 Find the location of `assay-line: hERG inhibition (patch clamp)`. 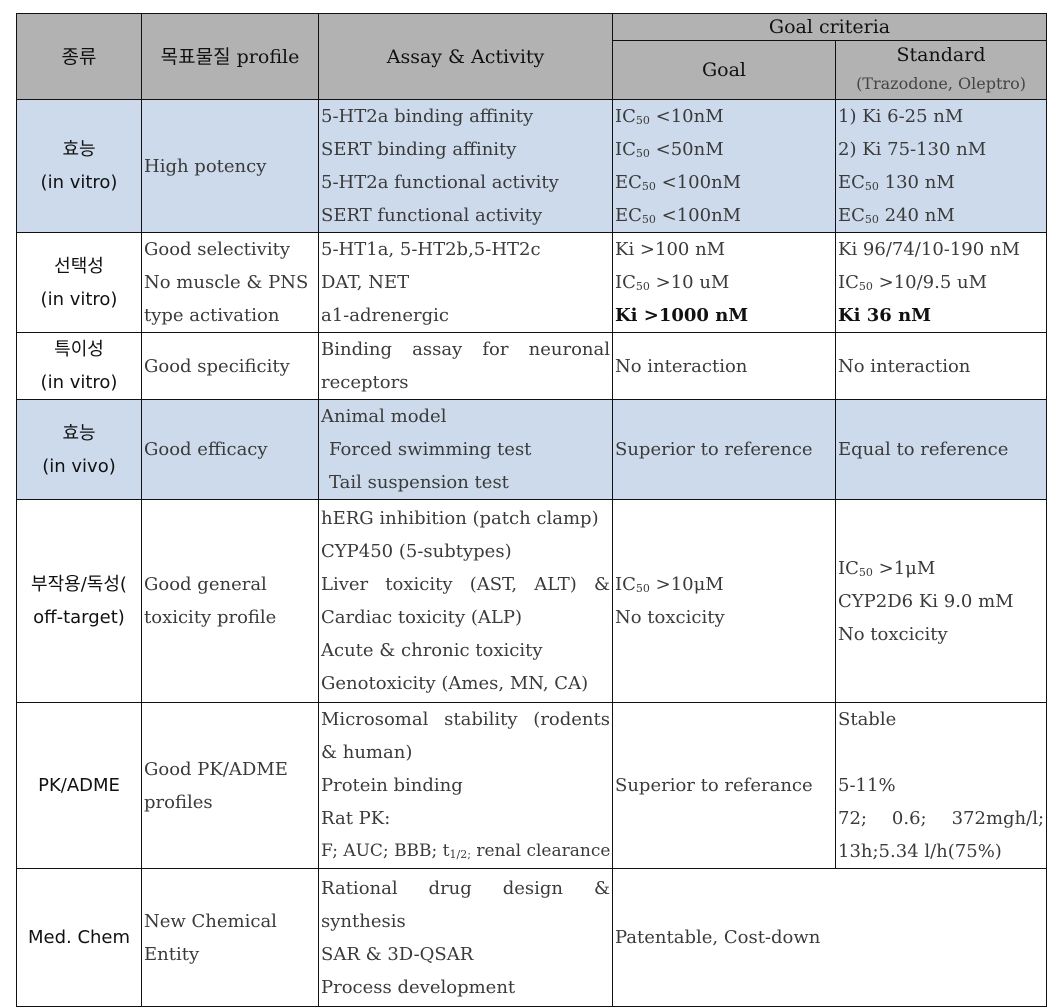

assay-line: hERG inhibition (patch clamp) is located at coordinates (460, 518).